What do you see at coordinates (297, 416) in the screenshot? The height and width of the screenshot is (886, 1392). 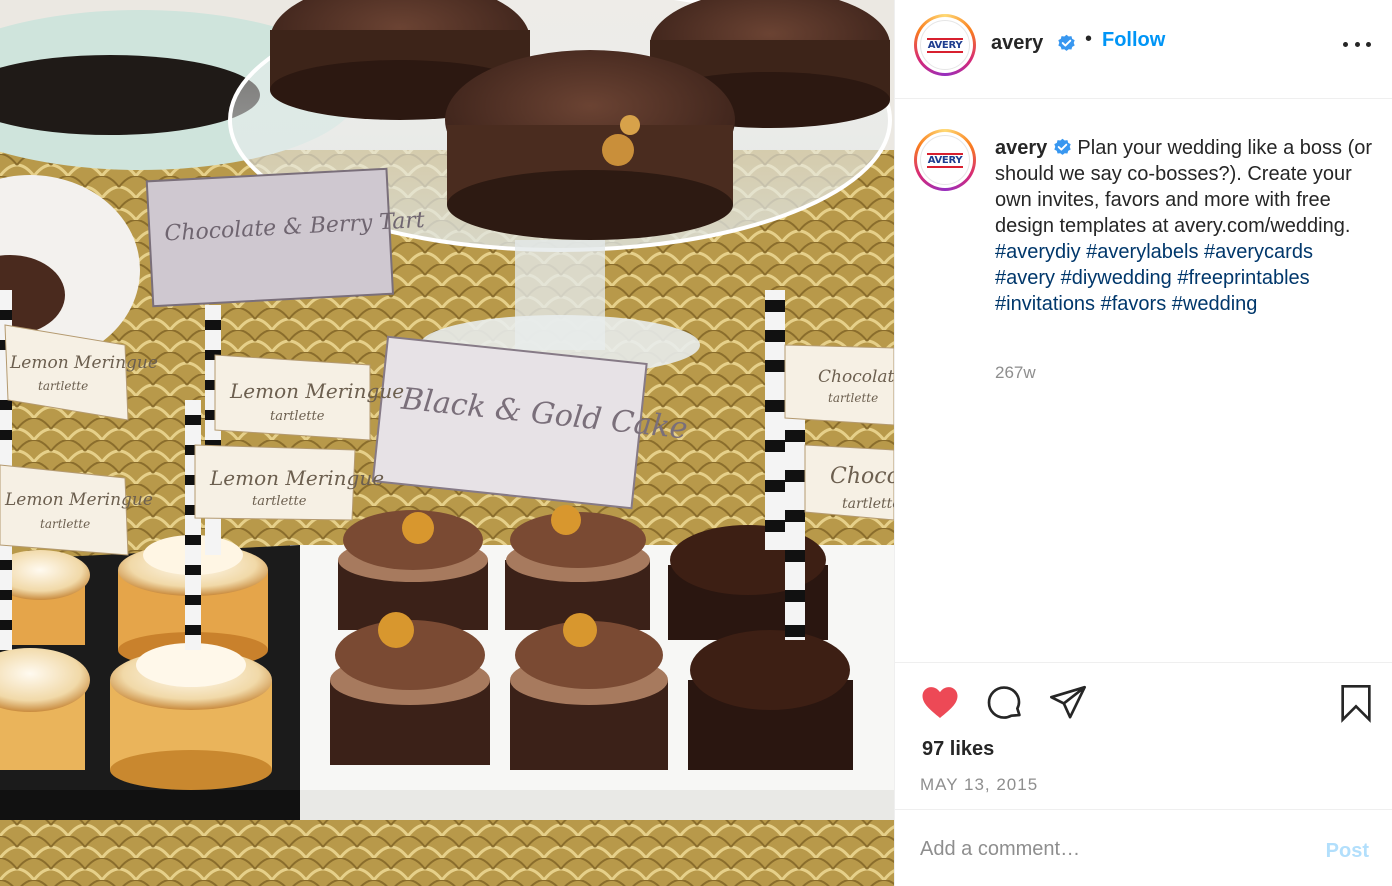 I see `flag-label-2-sub: tartlette` at bounding box center [297, 416].